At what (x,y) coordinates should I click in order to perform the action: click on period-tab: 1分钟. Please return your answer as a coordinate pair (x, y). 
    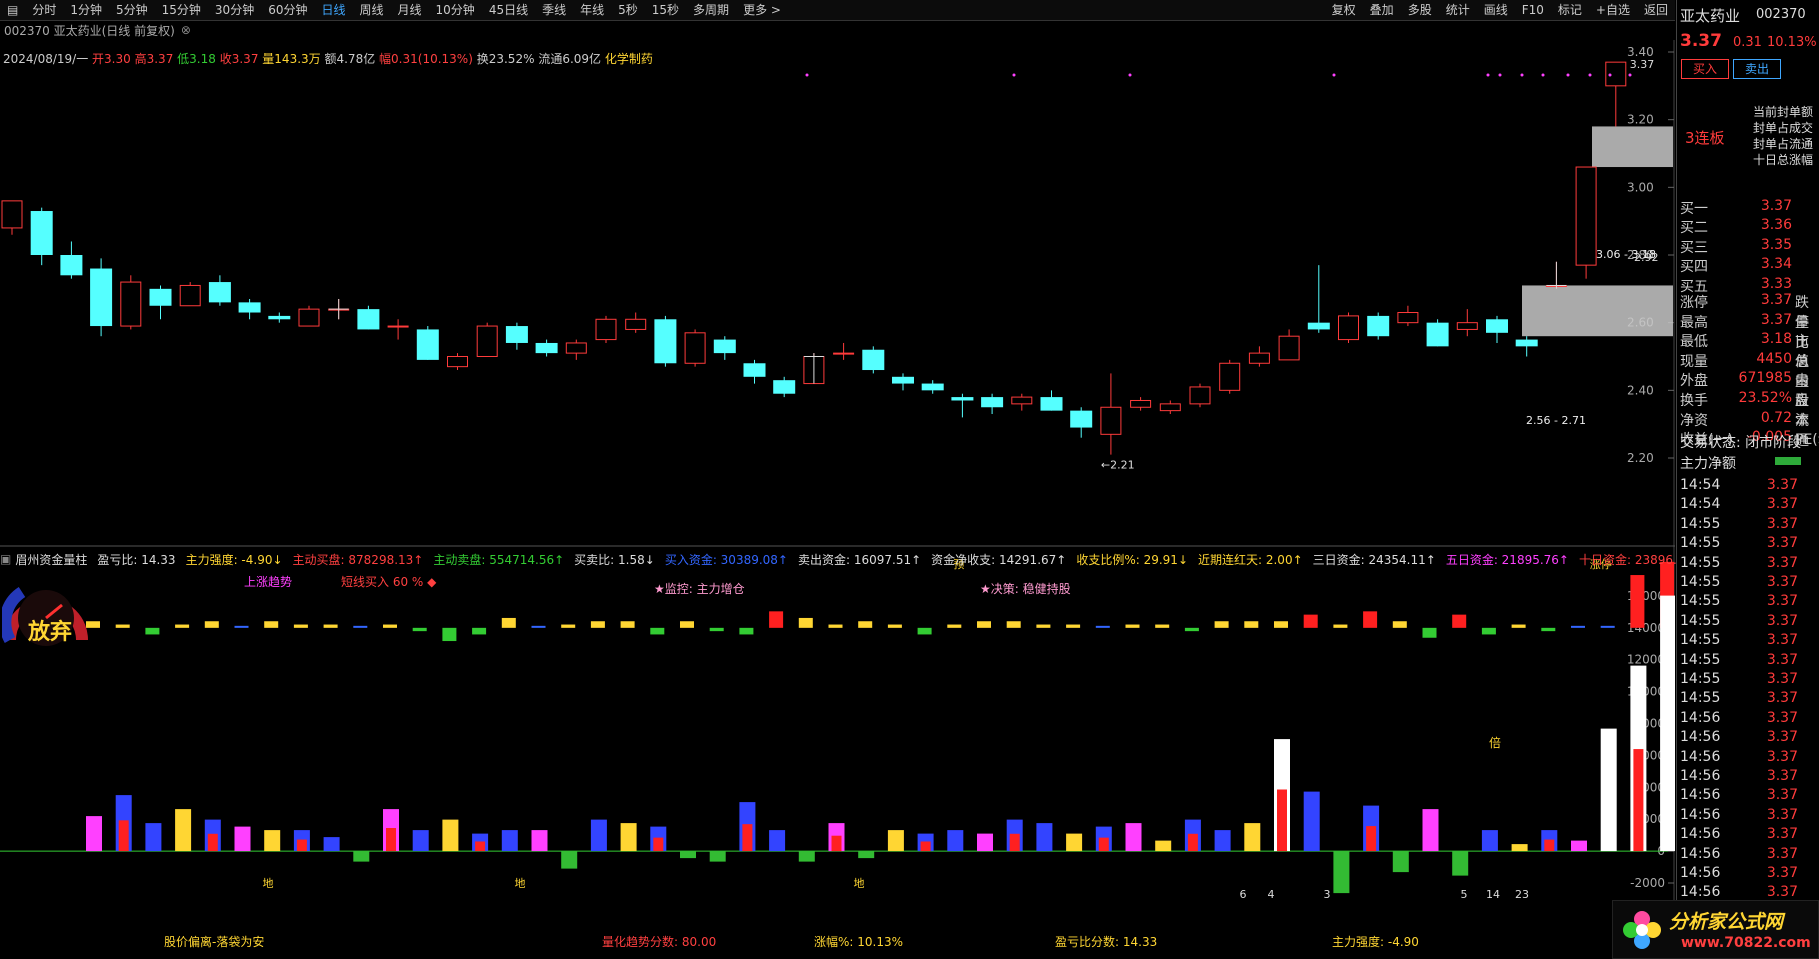
    Looking at the image, I should click on (86, 10).